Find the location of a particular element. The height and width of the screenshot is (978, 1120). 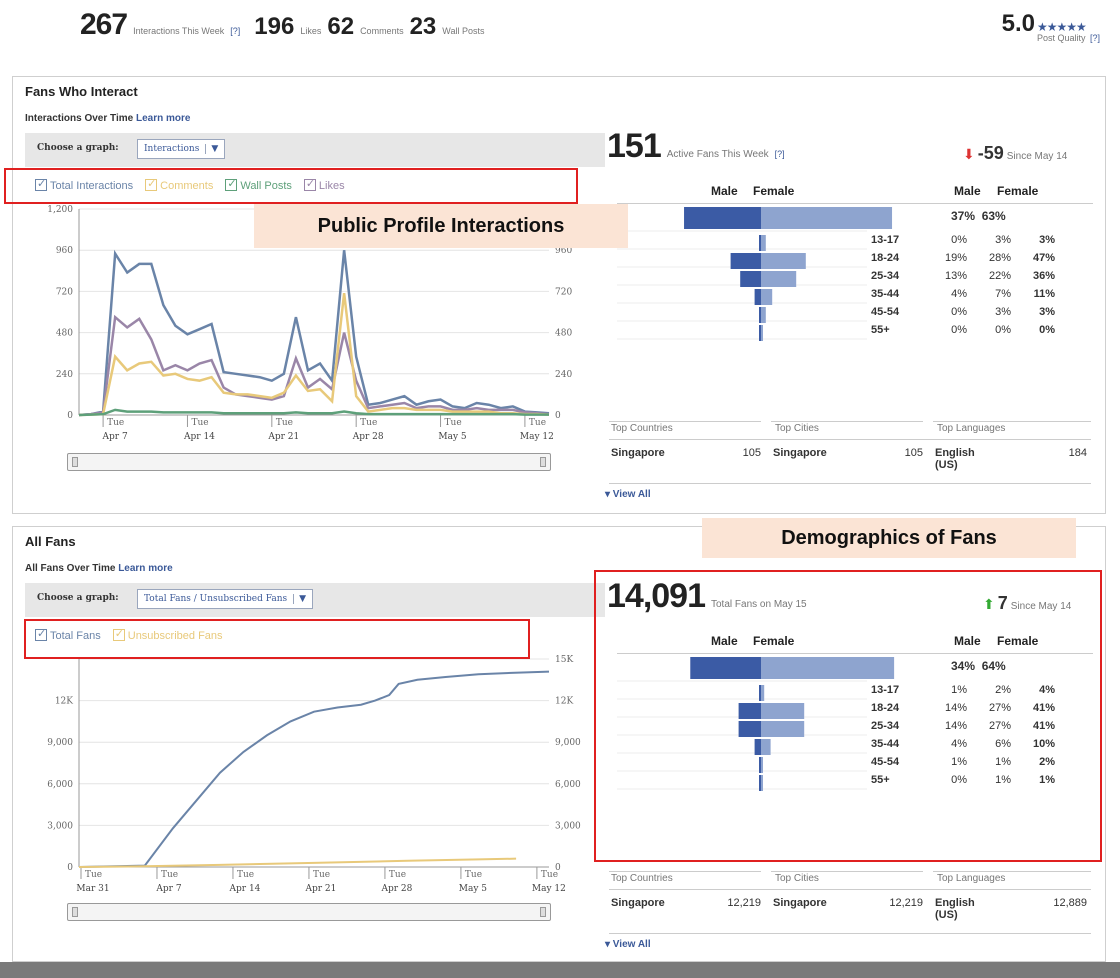

y-tick-label-right: 6,000 is located at coordinates (568, 785).